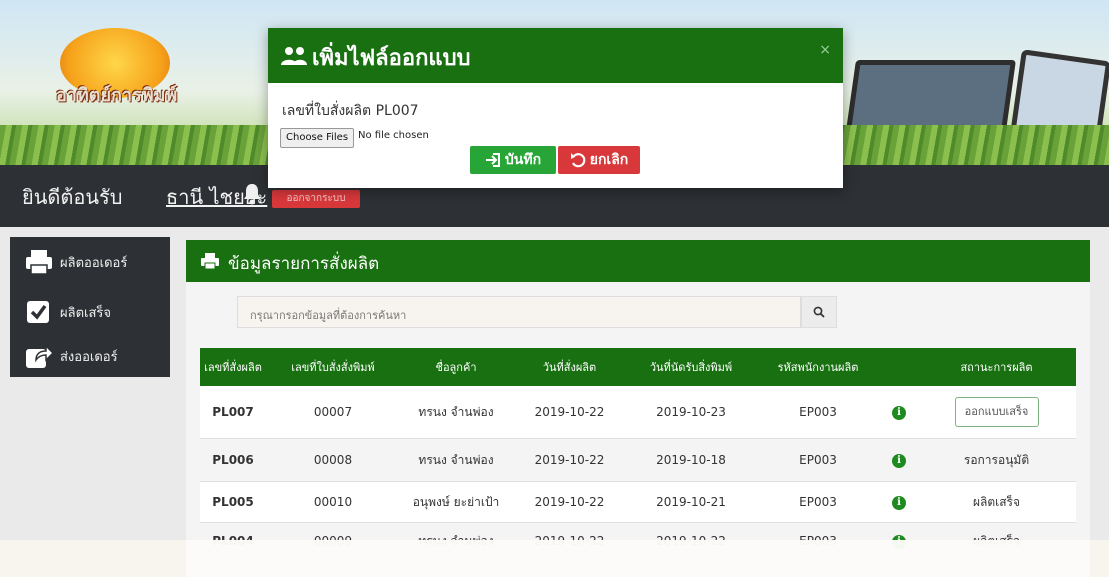 The height and width of the screenshot is (577, 1109). What do you see at coordinates (638, 261) in the screenshot?
I see `panel-header: ข้อมูลรายการสั่งผลิต` at bounding box center [638, 261].